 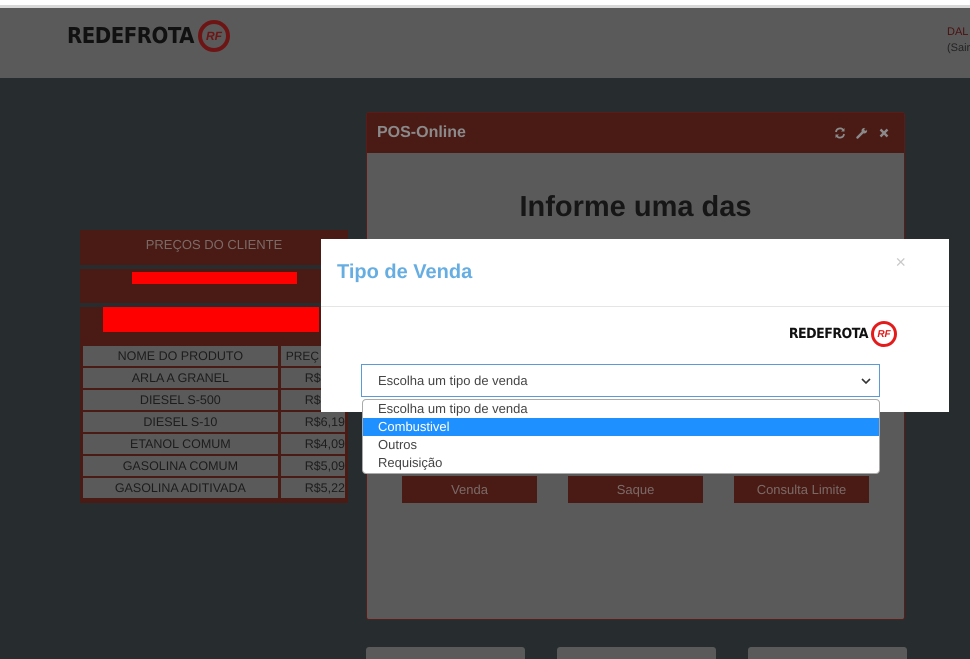 I want to click on price-cell: R$4,09, so click(x=312, y=444).